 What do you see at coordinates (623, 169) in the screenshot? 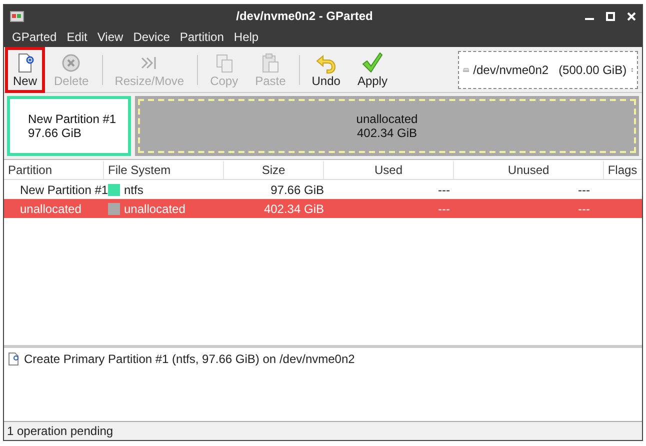
I see `column-header: Flags` at bounding box center [623, 169].